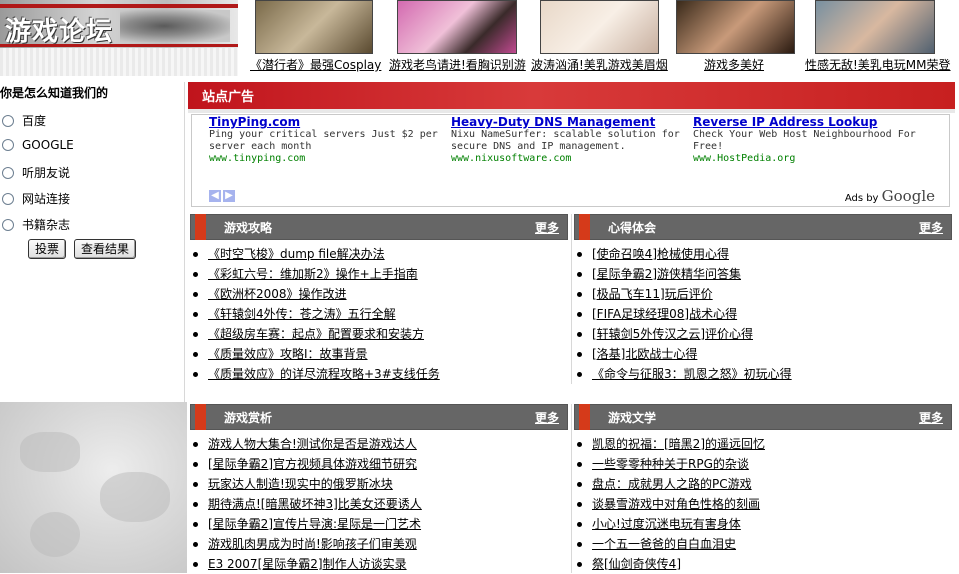 The image size is (959, 574). What do you see at coordinates (664, 544) in the screenshot?
I see `article-link: 一个五一爸爸的自白血泪史` at bounding box center [664, 544].